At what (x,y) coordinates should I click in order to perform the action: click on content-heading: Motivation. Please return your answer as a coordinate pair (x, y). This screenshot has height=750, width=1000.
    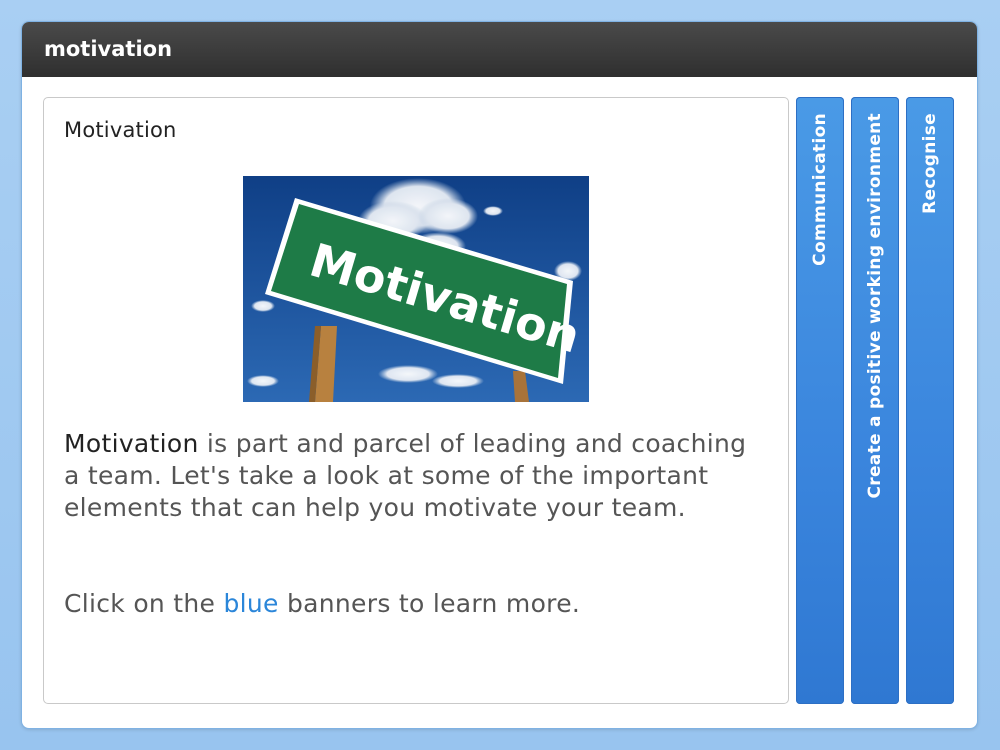
    Looking at the image, I should click on (120, 130).